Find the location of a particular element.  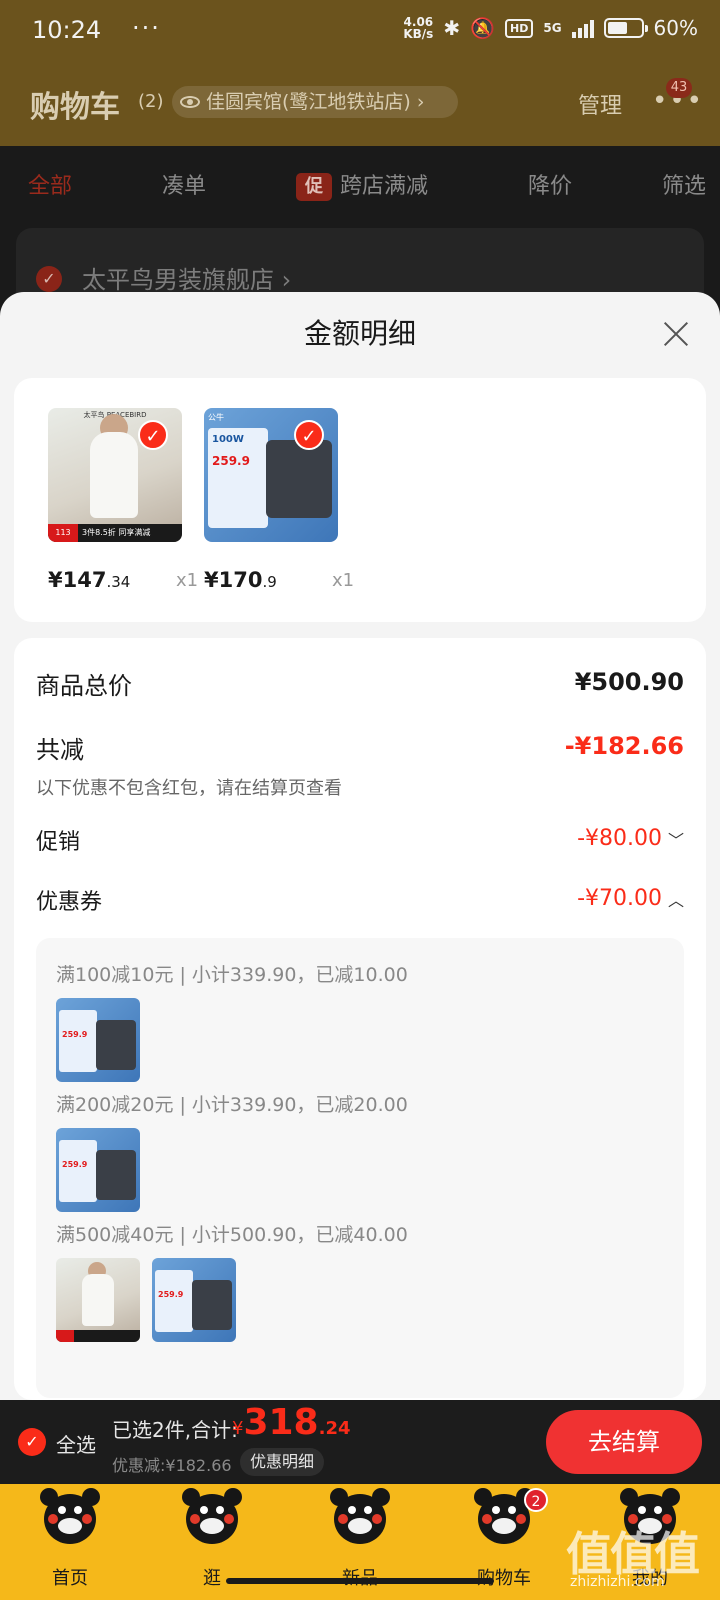

close-icon is located at coordinates (676, 334).